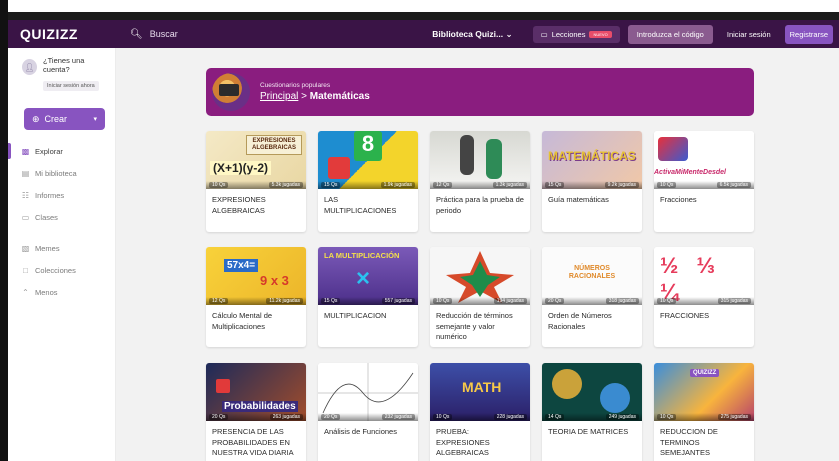 The image size is (839, 461). What do you see at coordinates (808, 34) in the screenshot?
I see `signup-button: Registrarse` at bounding box center [808, 34].